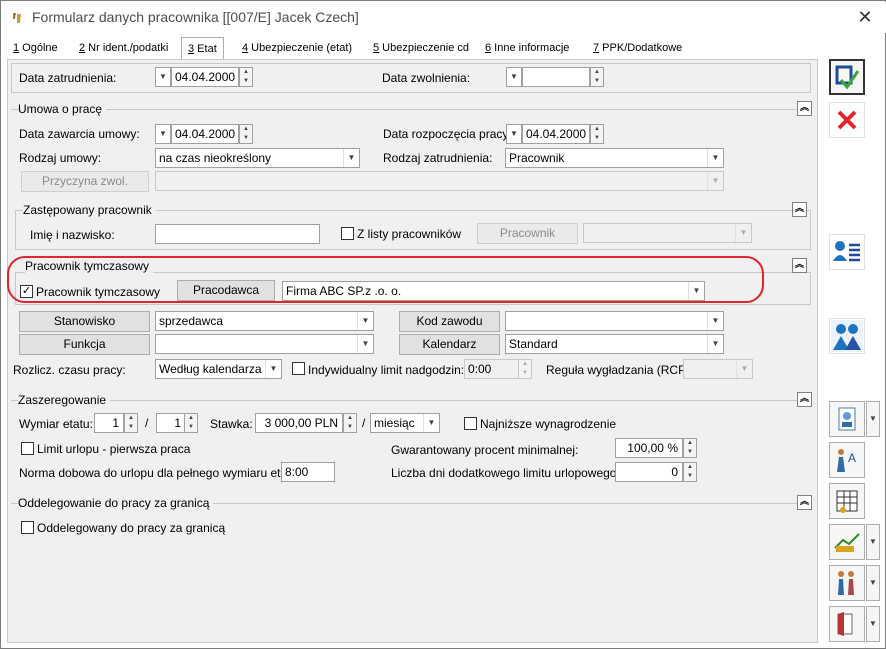 The image size is (886, 649). Describe the element at coordinates (27, 527) in the screenshot. I see `delegation-checkbox` at that location.